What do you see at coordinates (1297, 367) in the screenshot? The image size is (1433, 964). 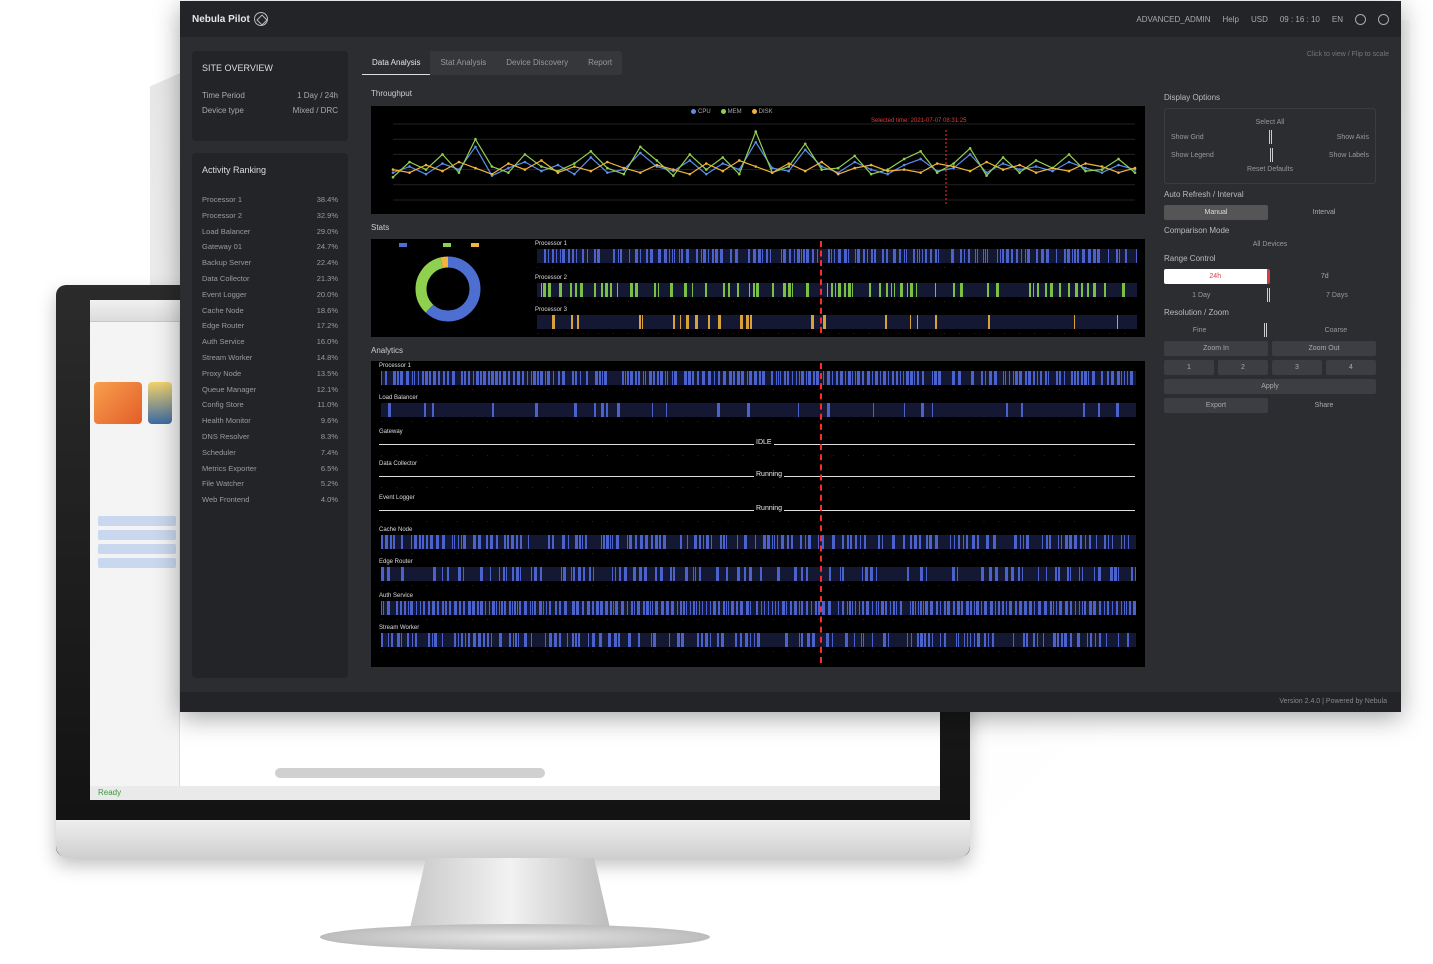 I see `zoom-level-3-button: 3` at bounding box center [1297, 367].